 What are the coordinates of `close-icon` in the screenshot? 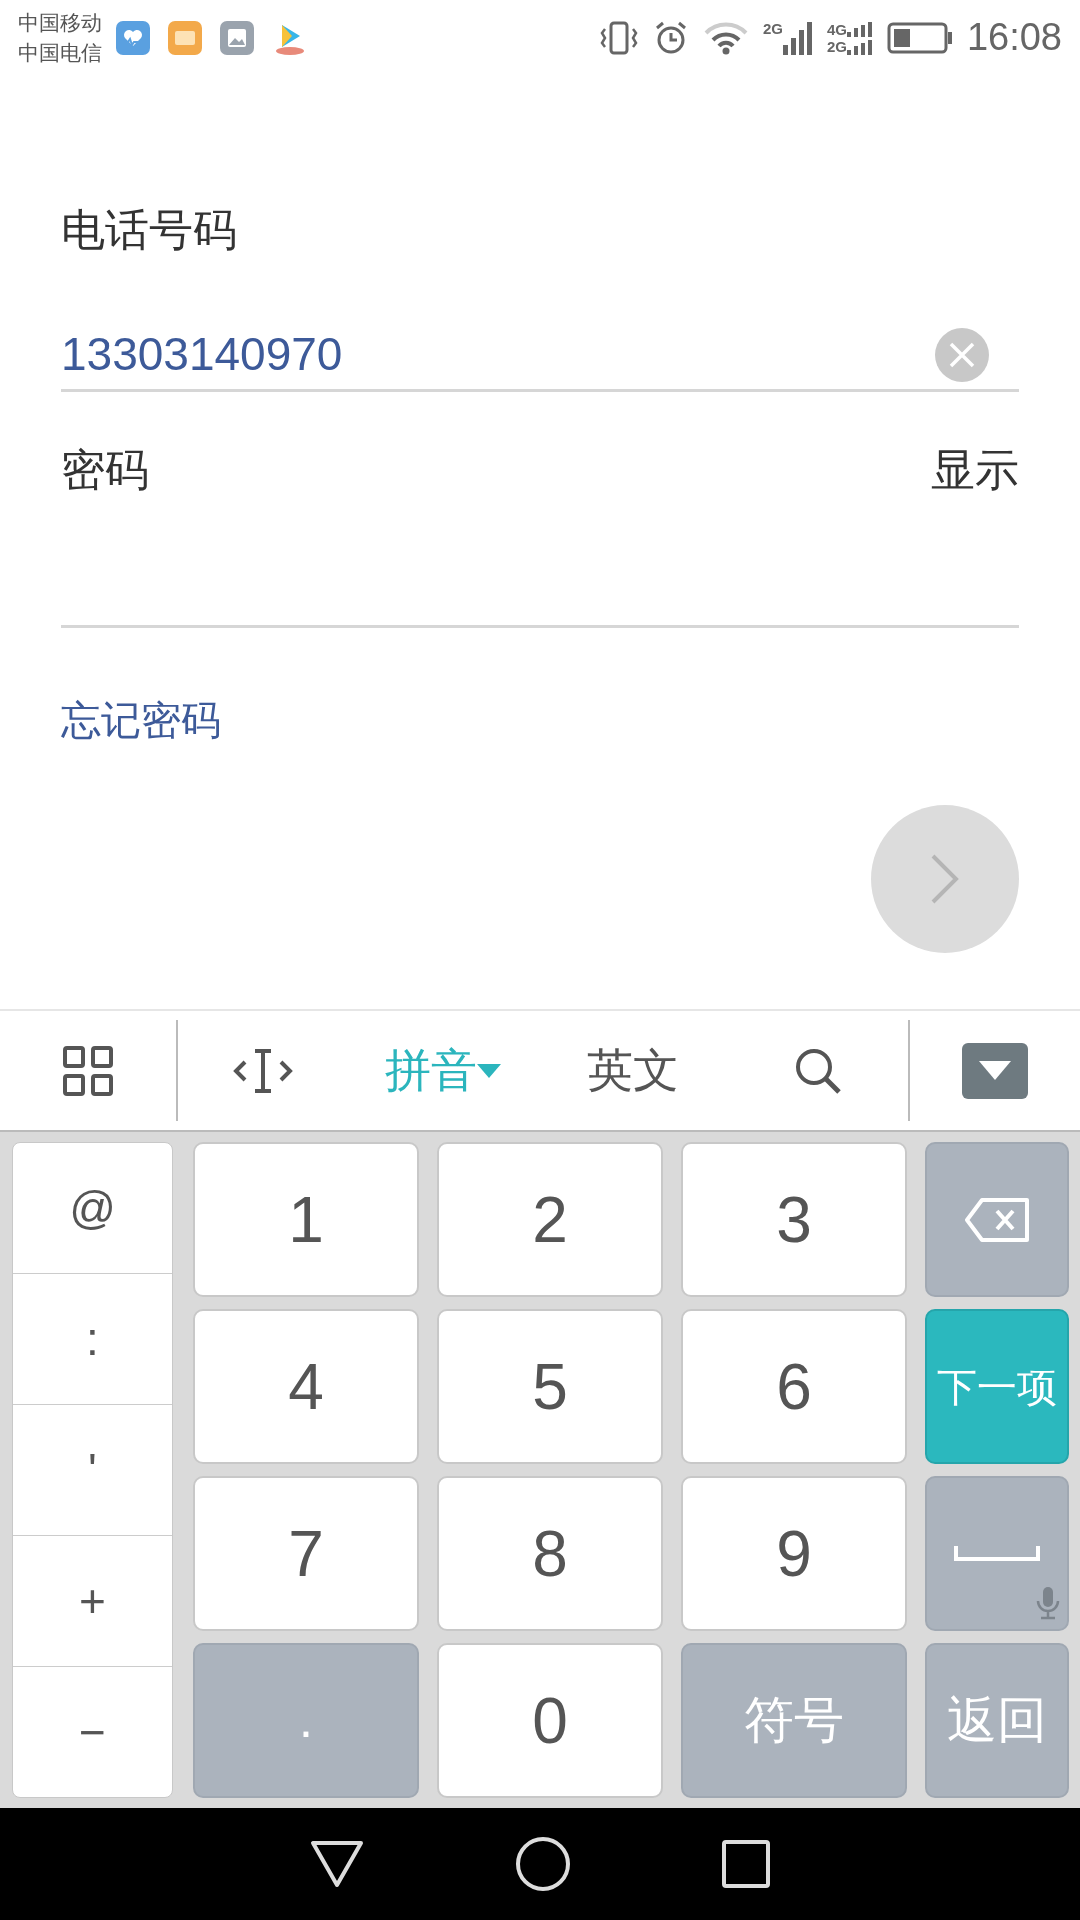 It's located at (962, 354).